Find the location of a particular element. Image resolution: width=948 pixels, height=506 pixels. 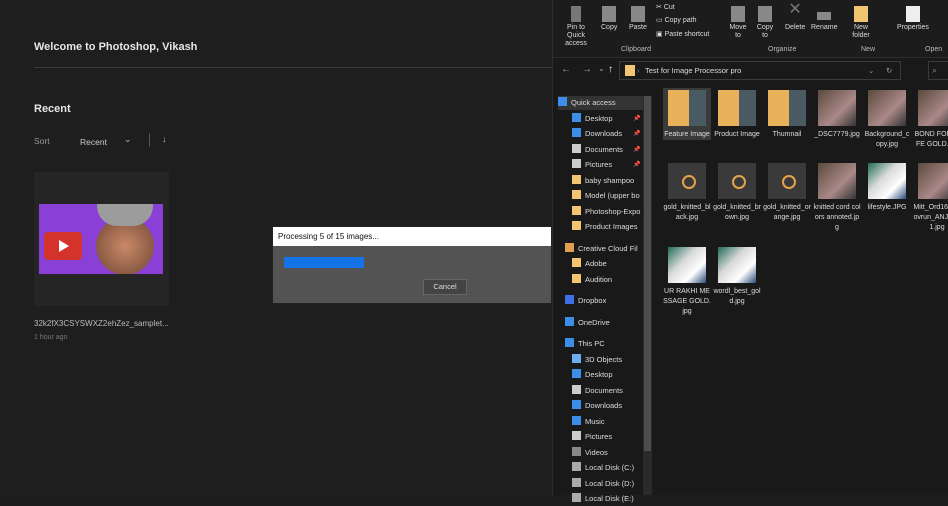

file-item: Feature Image is located at coordinates (687, 114).